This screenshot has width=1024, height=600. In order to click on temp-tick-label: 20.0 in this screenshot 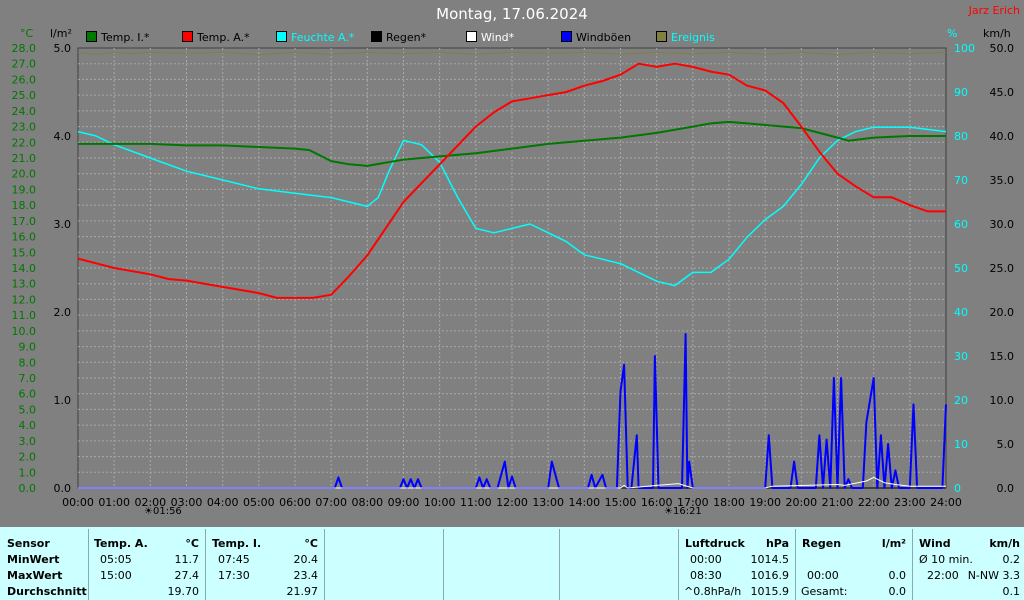, I will do `click(24, 174)`.